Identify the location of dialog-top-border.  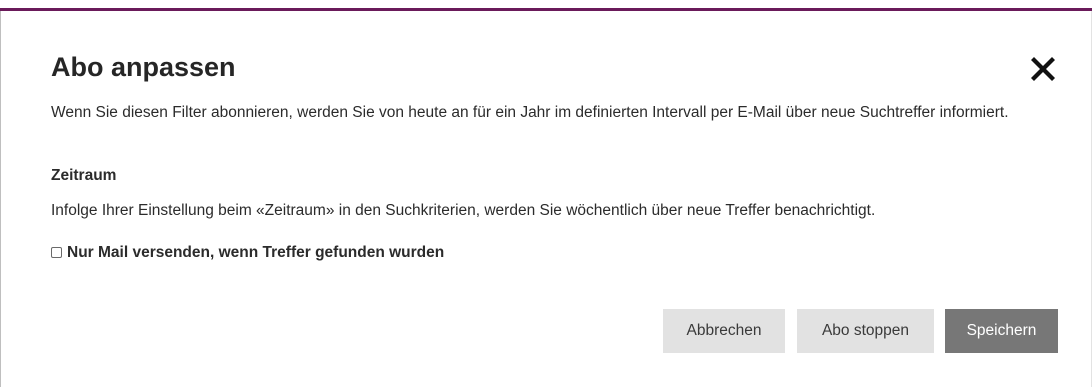
(546, 9).